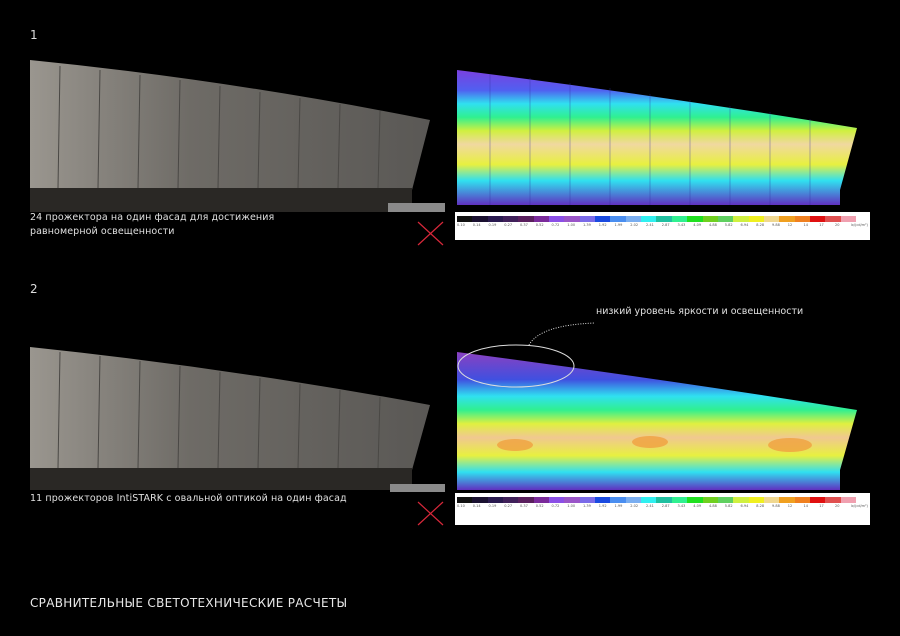 This screenshot has width=900, height=636. I want to click on false-color-render, so click(657, 421).